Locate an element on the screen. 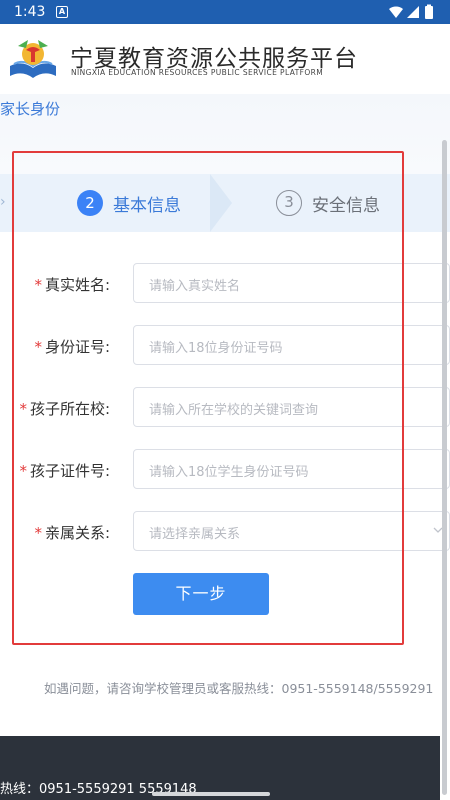  status-bar: 1:43 A is located at coordinates (225, 12).